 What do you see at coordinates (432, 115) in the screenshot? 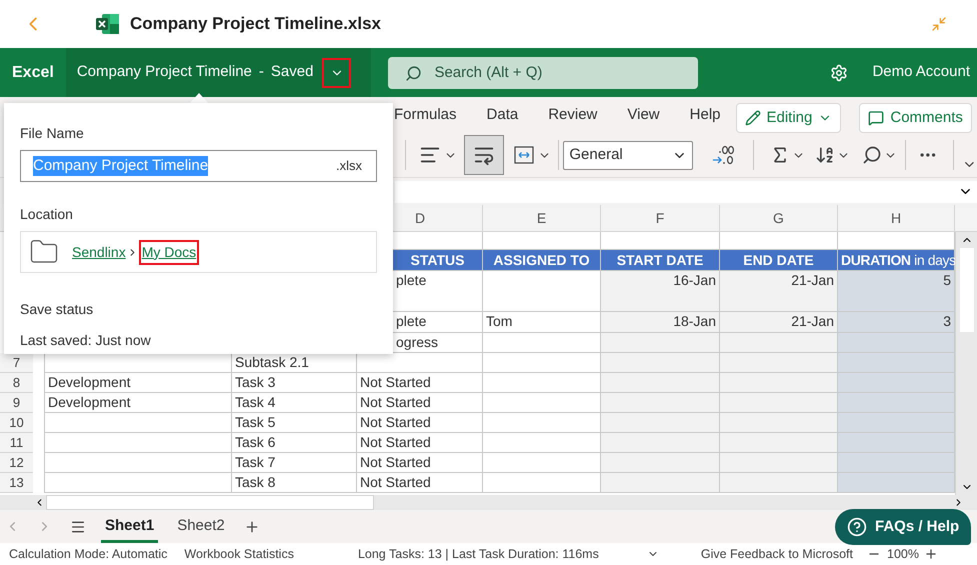
I see `ribbon-tab: Formulas` at bounding box center [432, 115].